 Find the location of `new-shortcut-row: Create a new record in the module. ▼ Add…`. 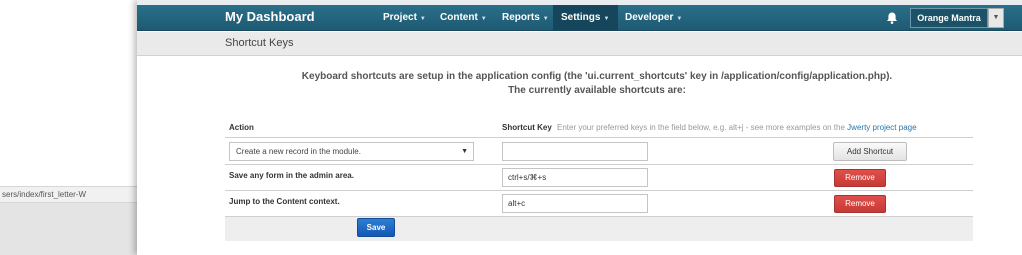

new-shortcut-row: Create a new record in the module. ▼ Add… is located at coordinates (599, 152).